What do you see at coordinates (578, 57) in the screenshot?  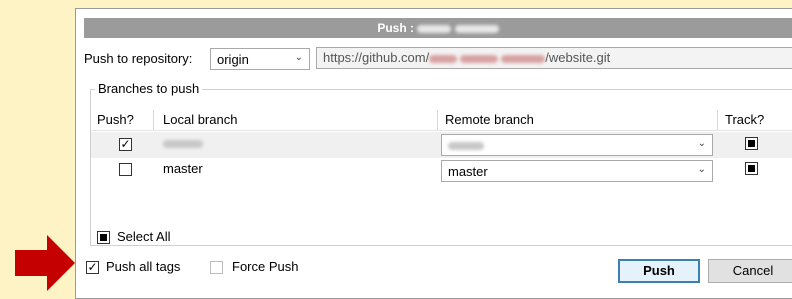 I see `url-suffix: /website.git` at bounding box center [578, 57].